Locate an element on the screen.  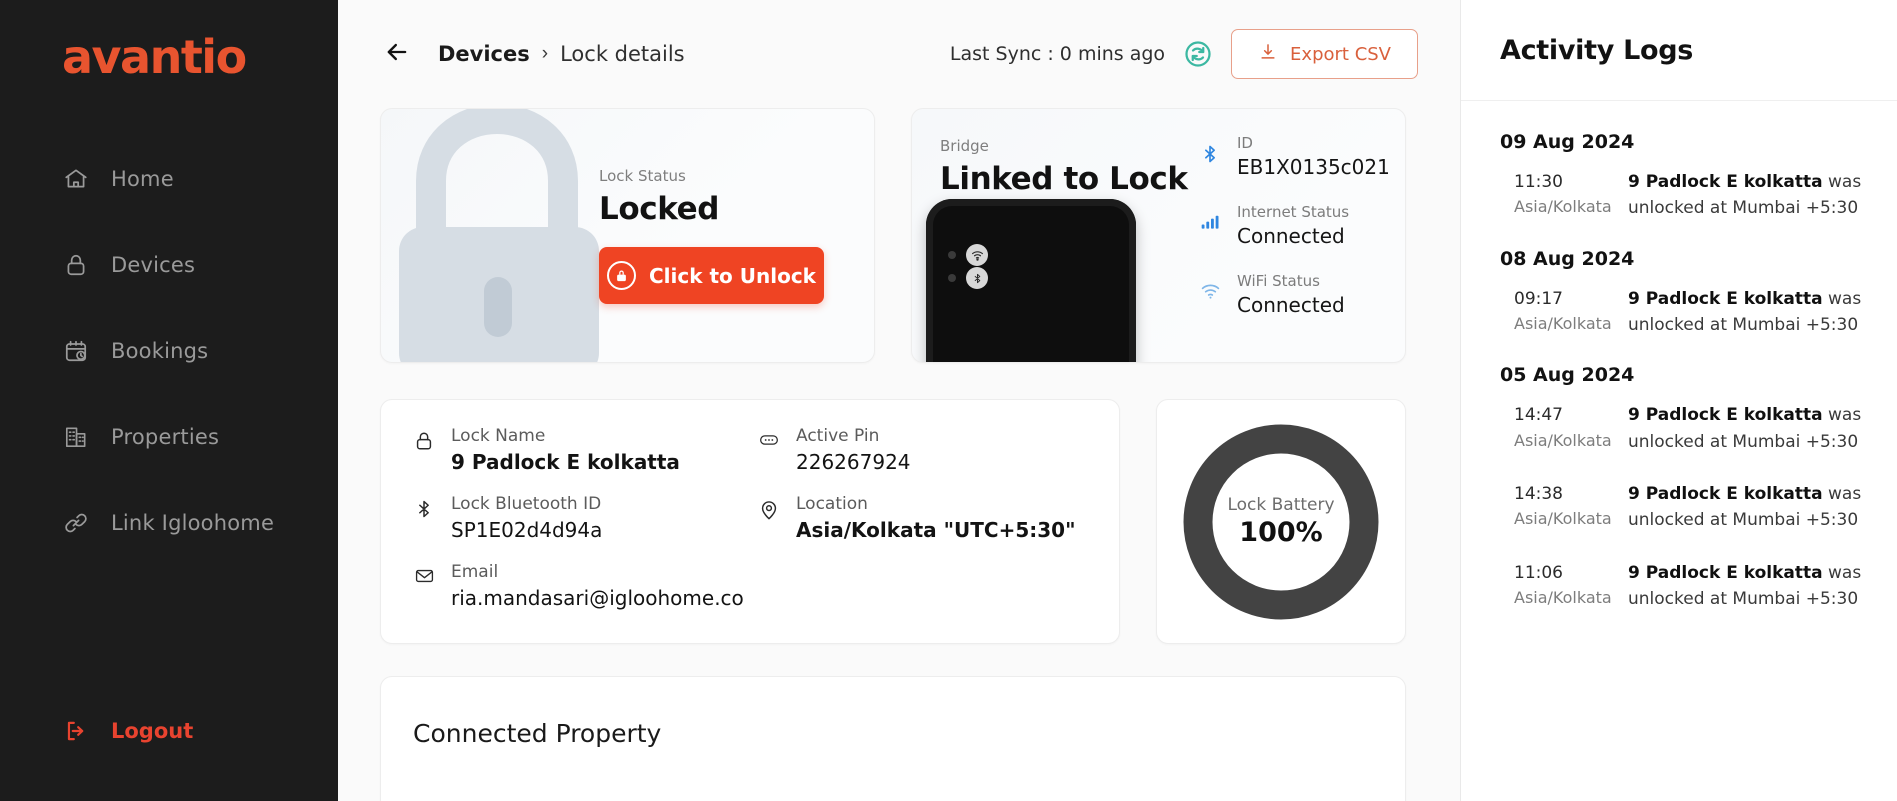
detail-email: Email ria.mandasari@igloohome.co is located at coordinates (583, 586).